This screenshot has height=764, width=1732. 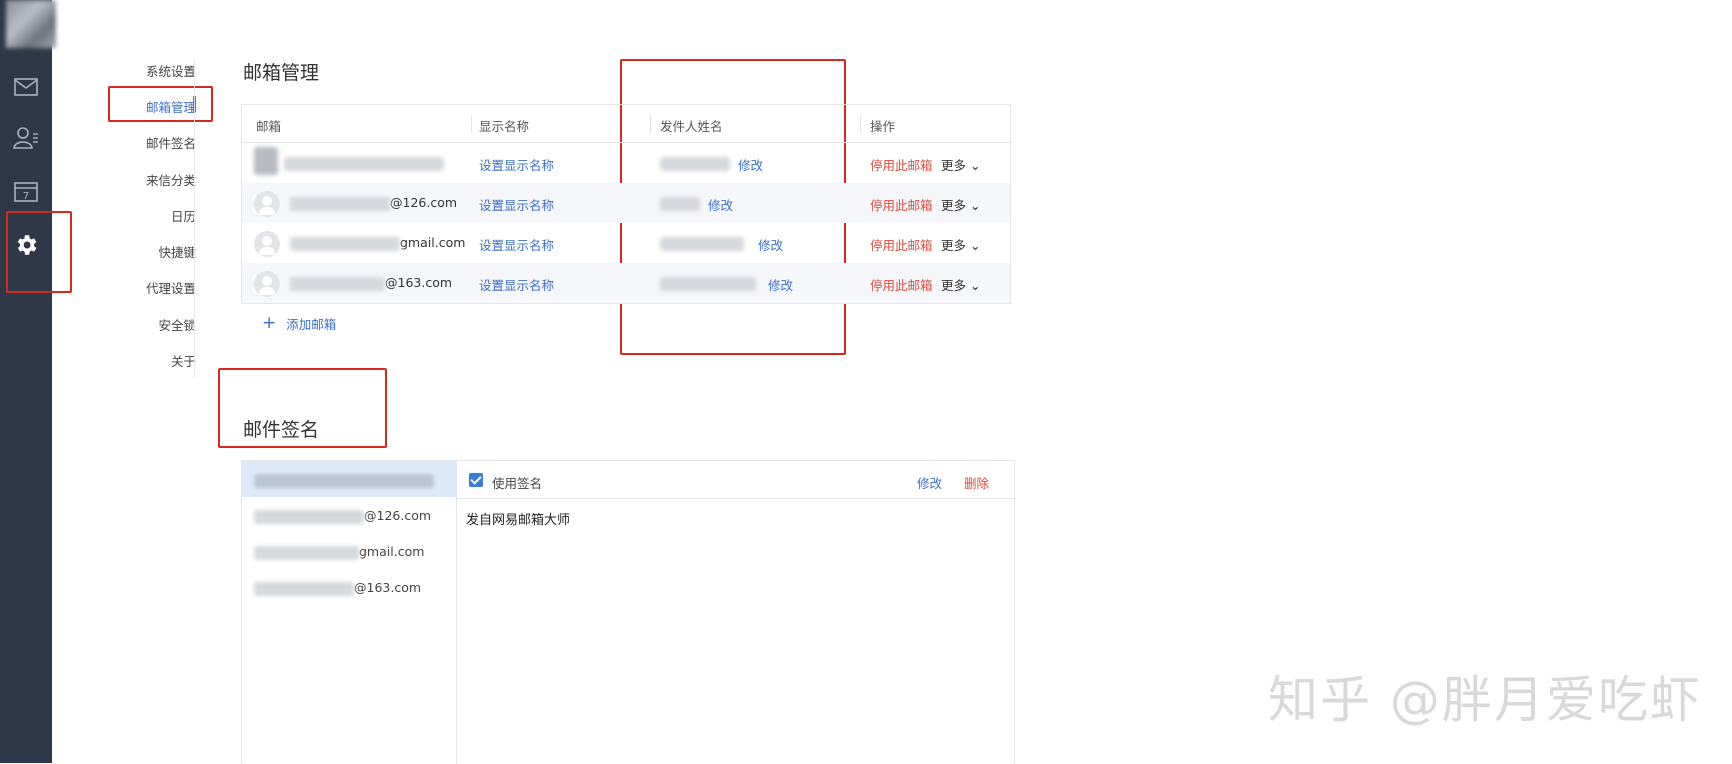 I want to click on menu-item-mailbox: 邮箱管理, so click(x=171, y=106).